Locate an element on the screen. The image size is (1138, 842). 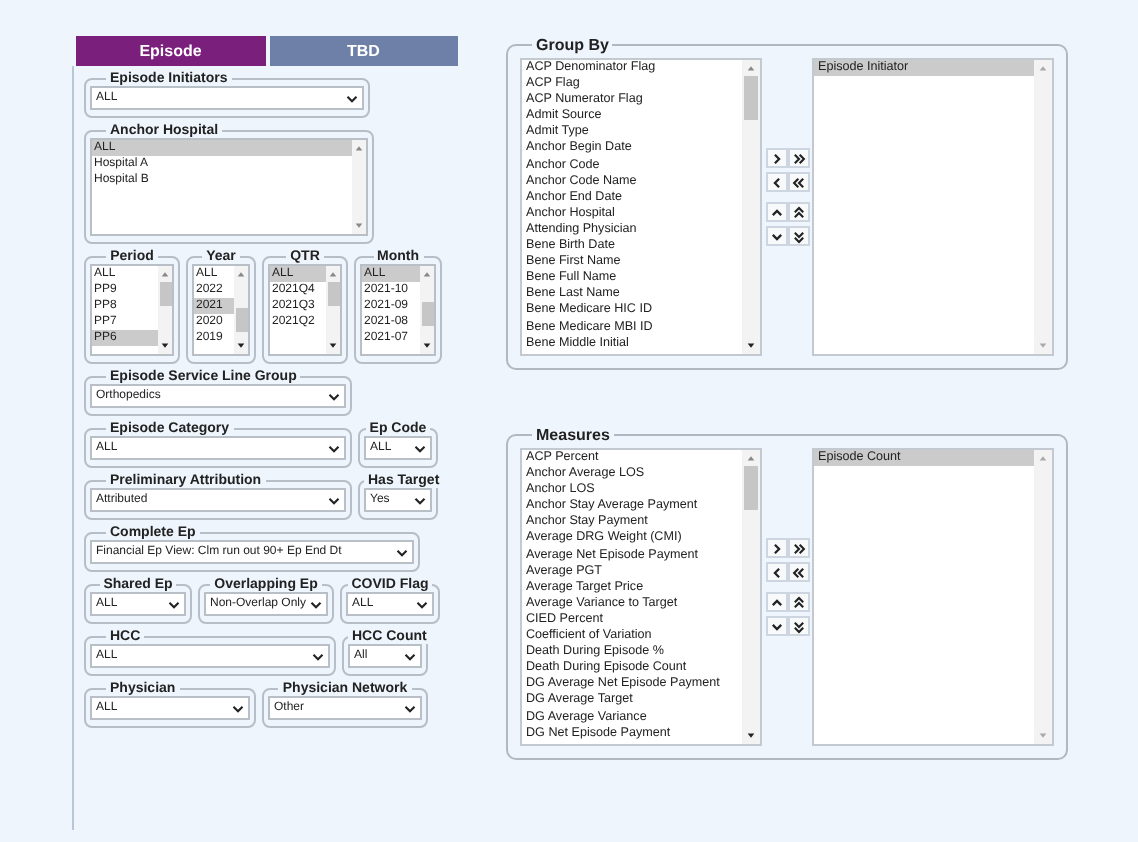
panel-title: Group By is located at coordinates (572, 45).